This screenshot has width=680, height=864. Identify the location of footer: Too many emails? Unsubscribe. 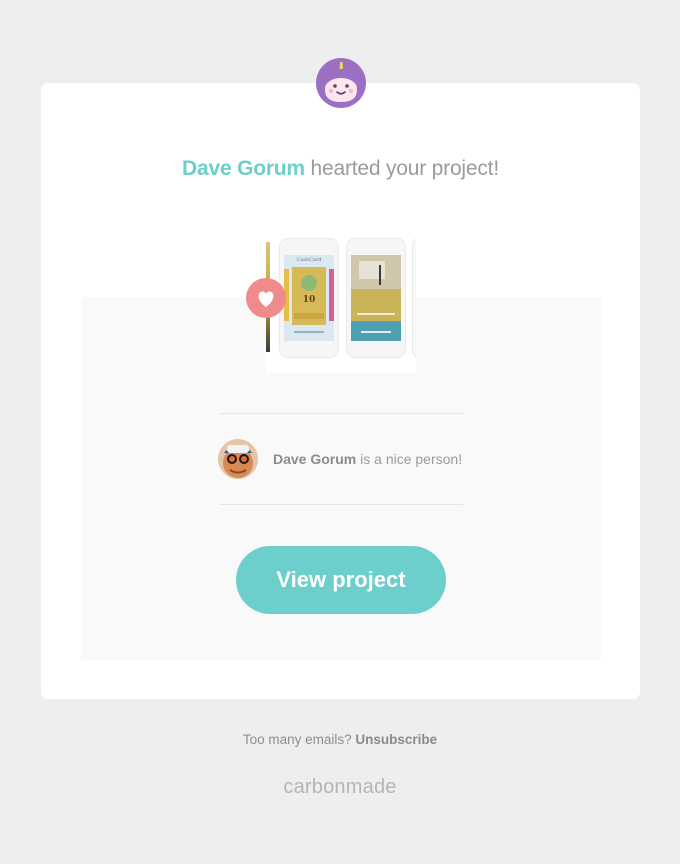
(340, 739).